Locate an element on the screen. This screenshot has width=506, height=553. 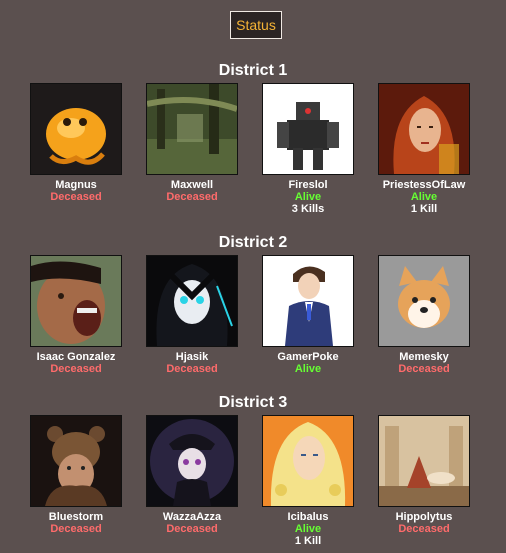
screaming-man-avatar is located at coordinates (76, 301).